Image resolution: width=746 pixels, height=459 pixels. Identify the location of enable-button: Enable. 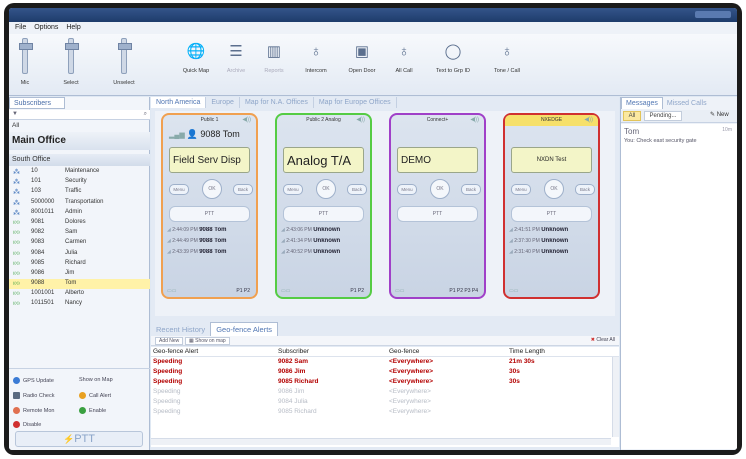
(92, 410).